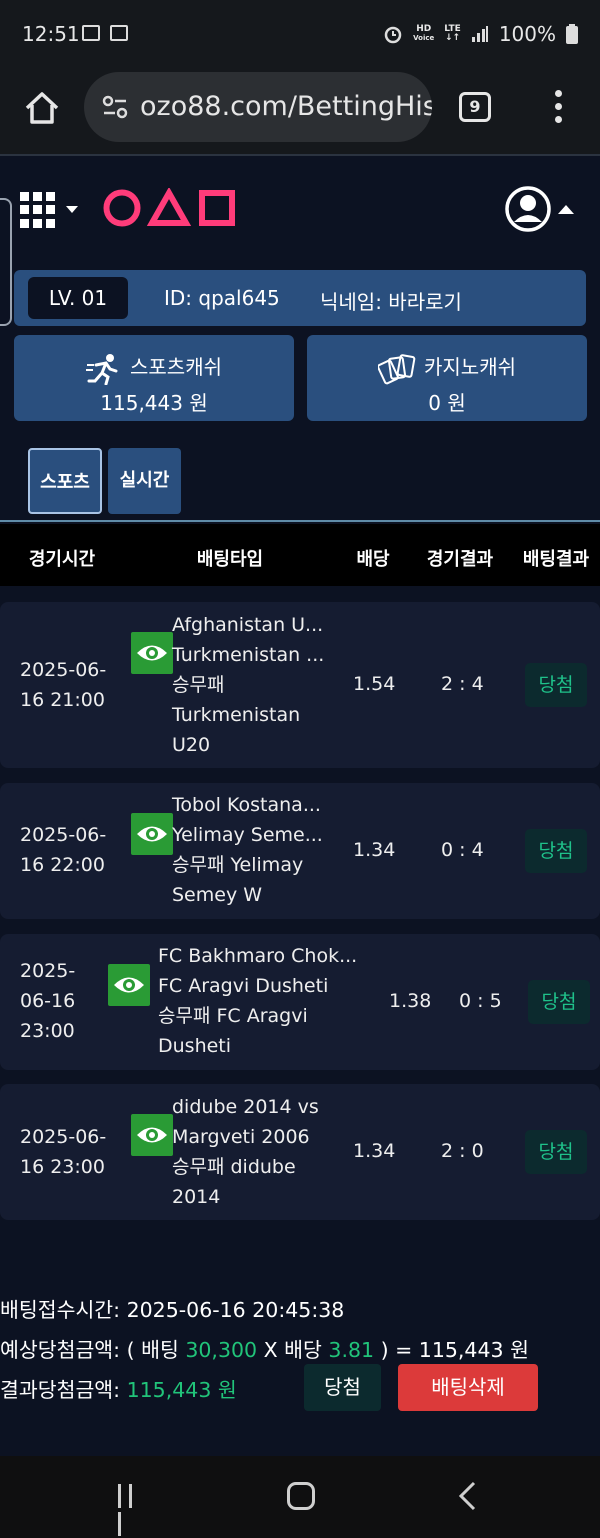  What do you see at coordinates (286, 106) in the screenshot?
I see `url-text: ozo88.com/BettingHistory` at bounding box center [286, 106].